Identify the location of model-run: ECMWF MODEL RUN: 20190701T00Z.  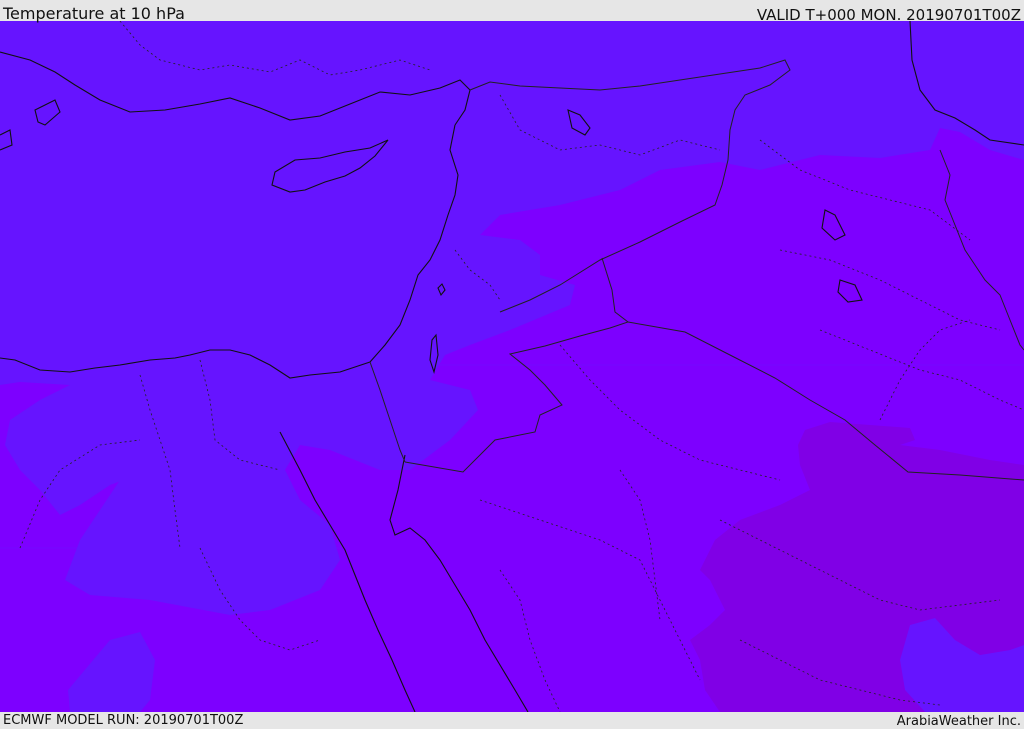
(123, 720).